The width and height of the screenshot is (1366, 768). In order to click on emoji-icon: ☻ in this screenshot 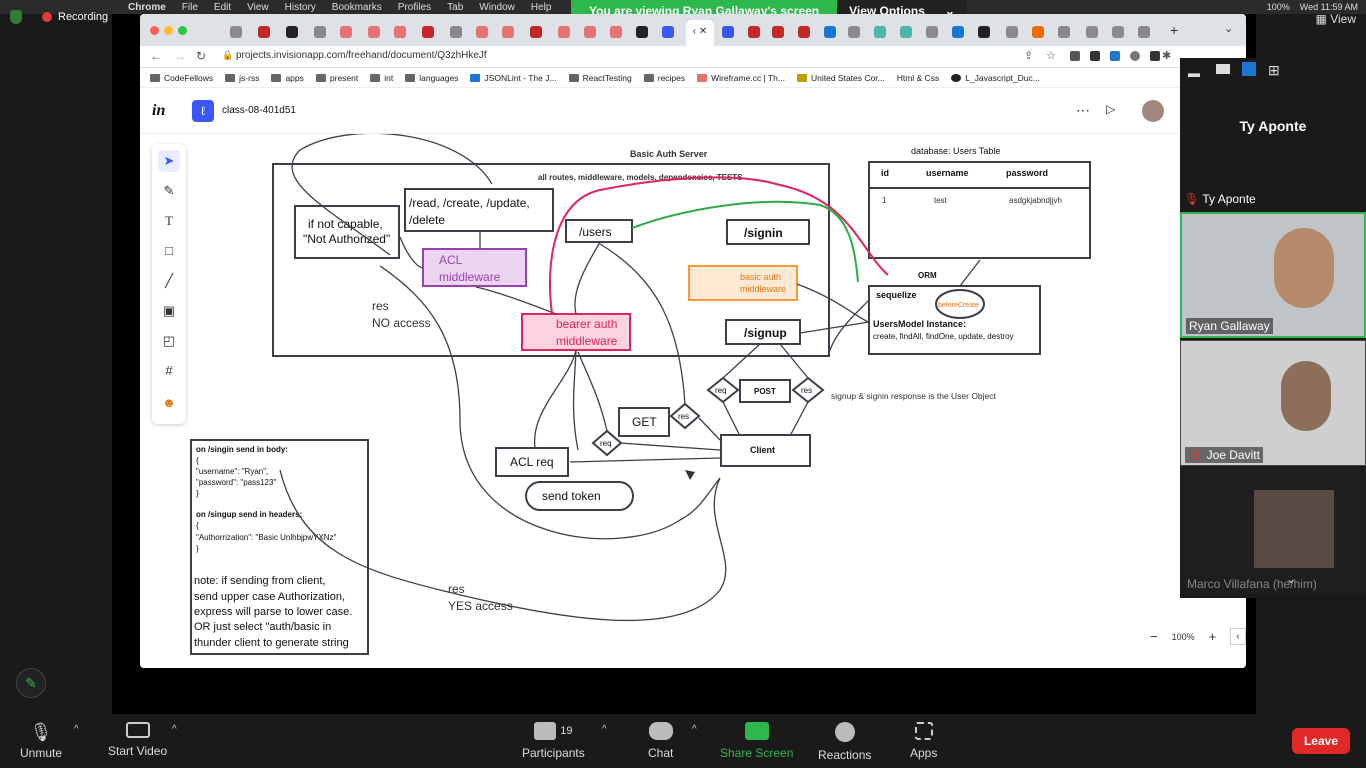, I will do `click(169, 403)`.